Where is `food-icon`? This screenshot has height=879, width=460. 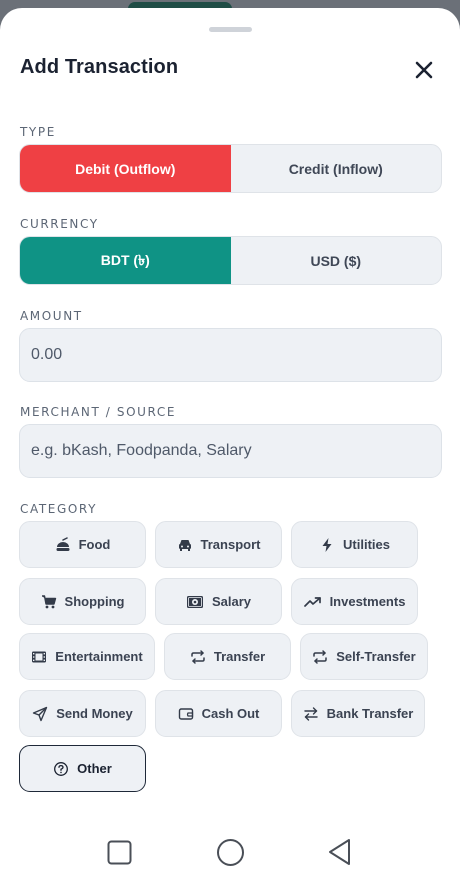
food-icon is located at coordinates (63, 543).